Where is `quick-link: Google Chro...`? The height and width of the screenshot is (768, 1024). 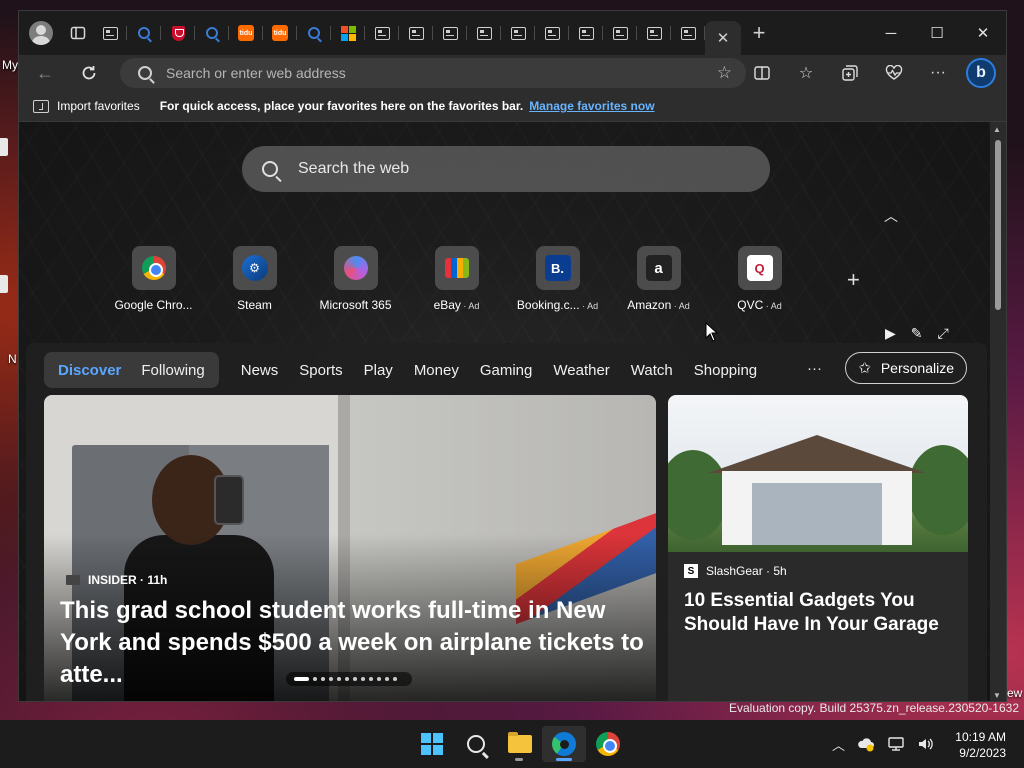 quick-link: Google Chro... is located at coordinates (153, 279).